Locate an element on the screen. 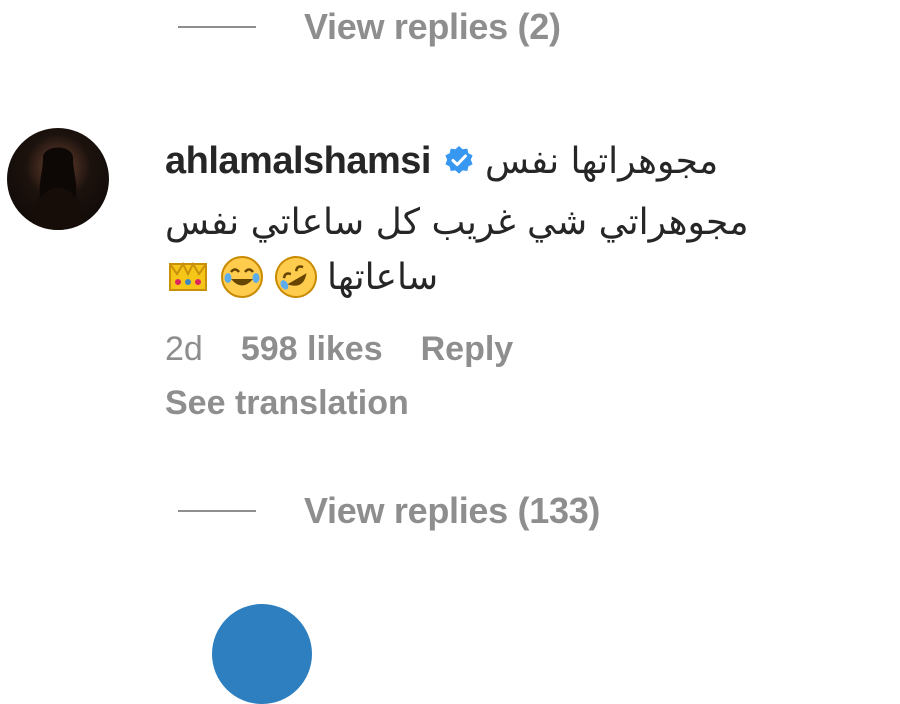  view-replies-label: View replies (2) is located at coordinates (432, 26).